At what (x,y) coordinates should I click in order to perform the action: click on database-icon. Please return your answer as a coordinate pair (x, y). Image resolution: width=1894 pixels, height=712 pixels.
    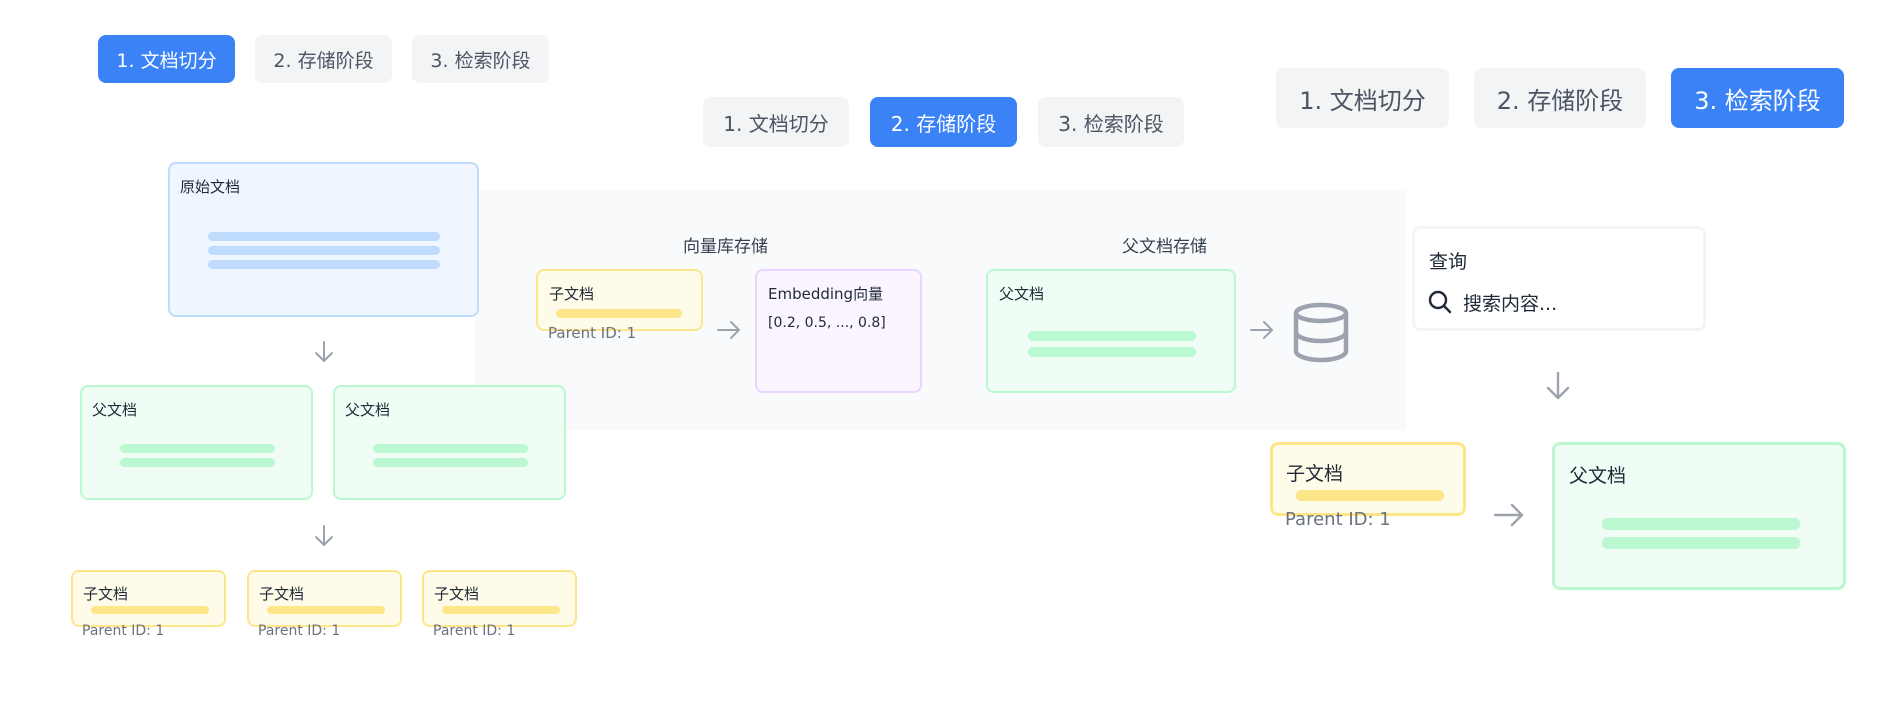
    Looking at the image, I should click on (1321, 332).